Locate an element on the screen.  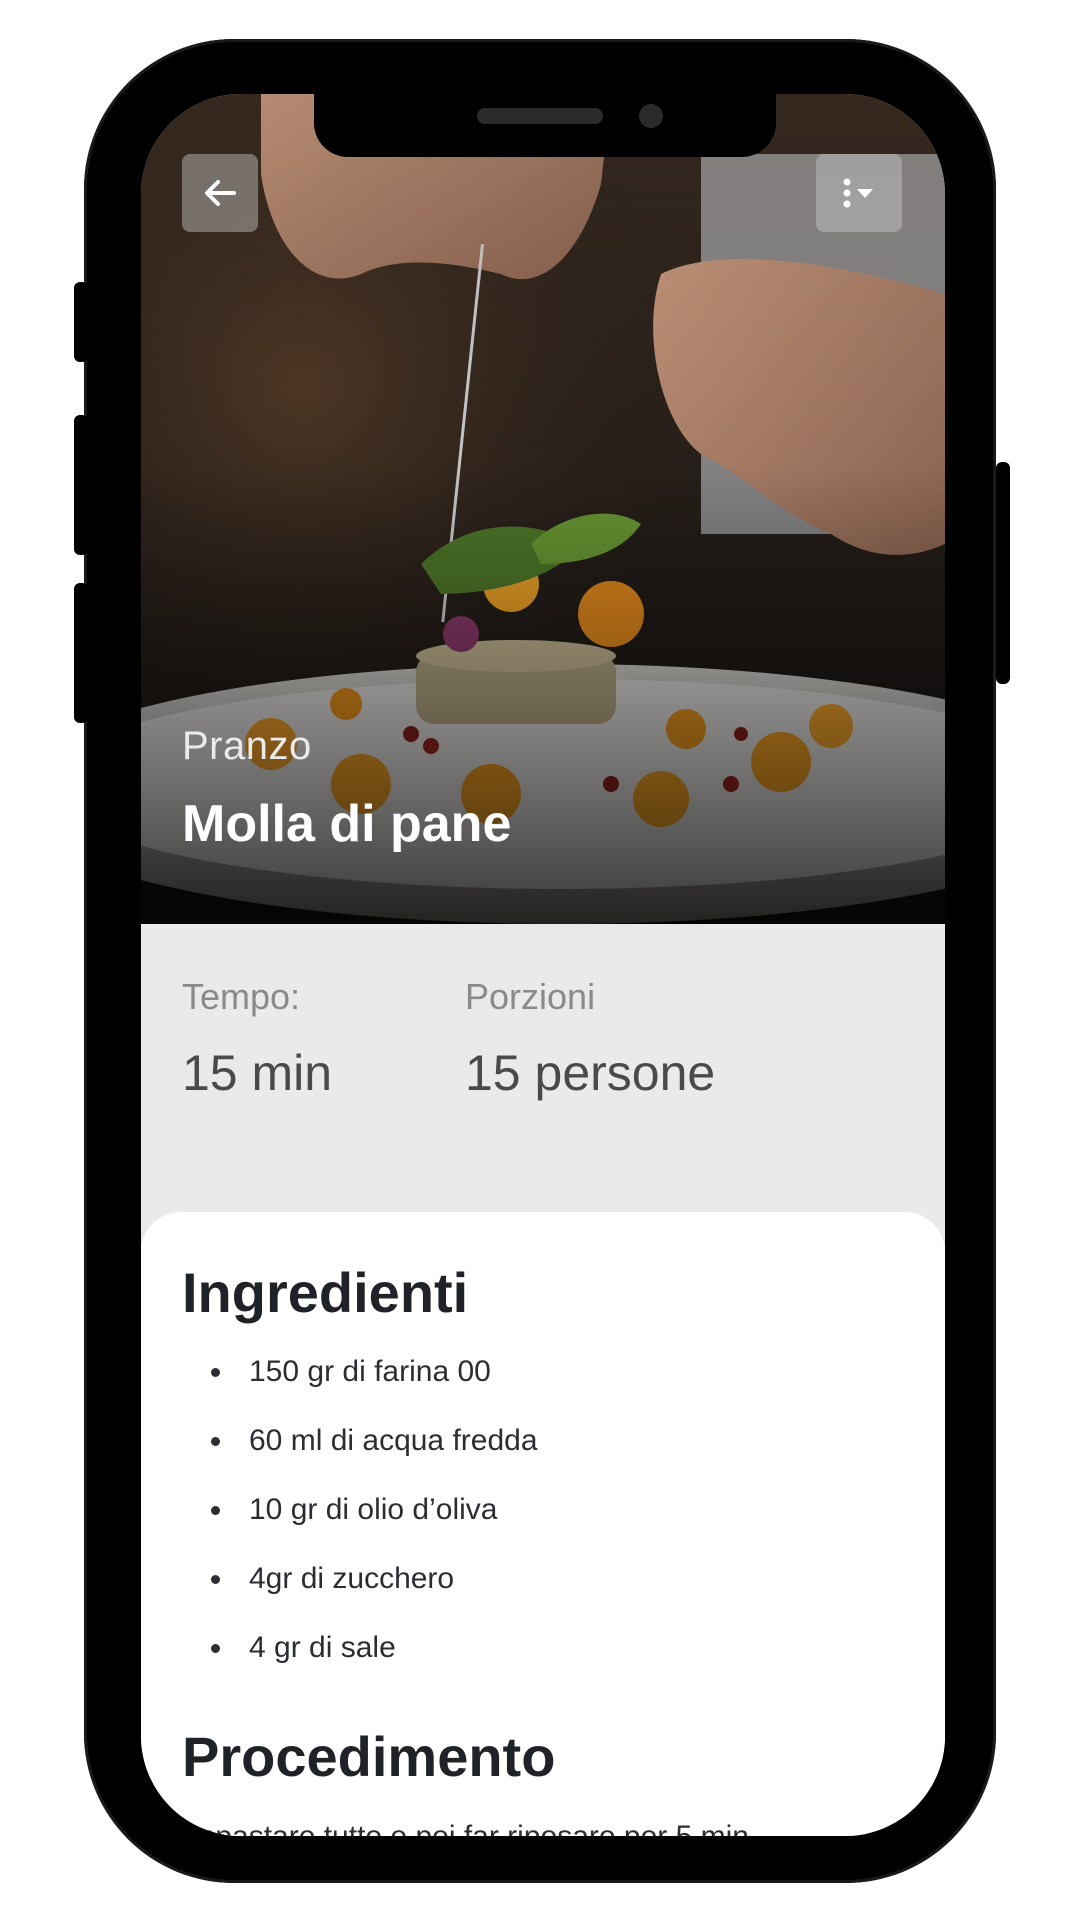
kebab-dropdown-icon is located at coordinates (858, 193).